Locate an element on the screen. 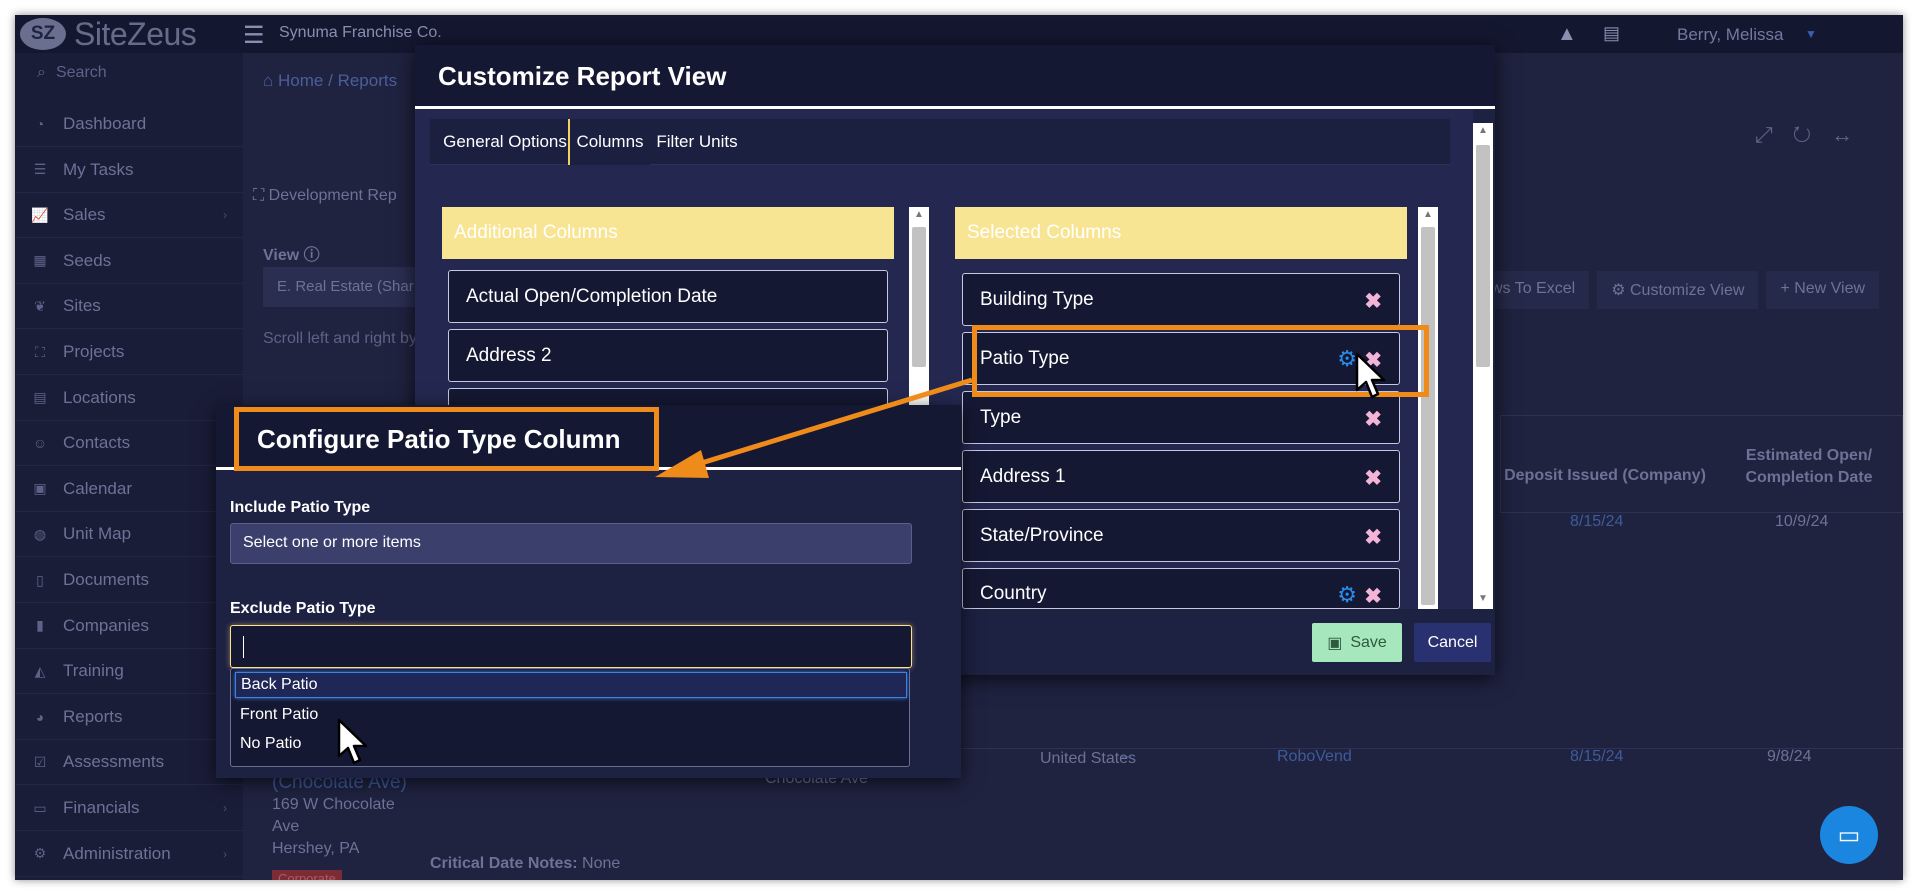 This screenshot has height=895, width=1919. sidebar-item-training: ◭ Training is located at coordinates (129, 672).